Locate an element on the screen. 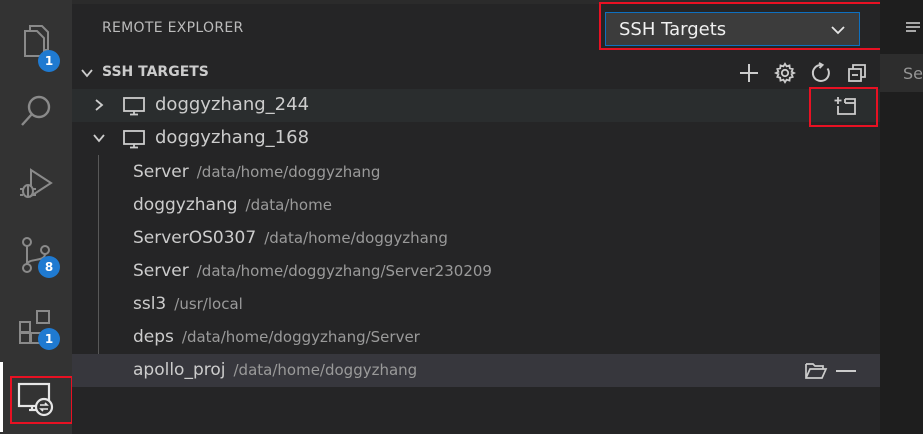  gear-icon is located at coordinates (785, 73).